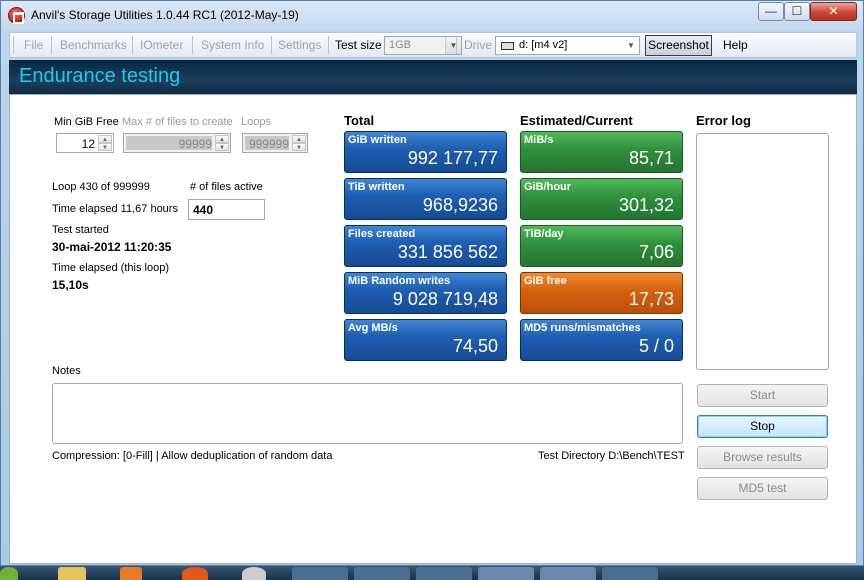  Describe the element at coordinates (611, 456) in the screenshot. I see `test-directory: Test Directory D:\Bench\TEST` at that location.